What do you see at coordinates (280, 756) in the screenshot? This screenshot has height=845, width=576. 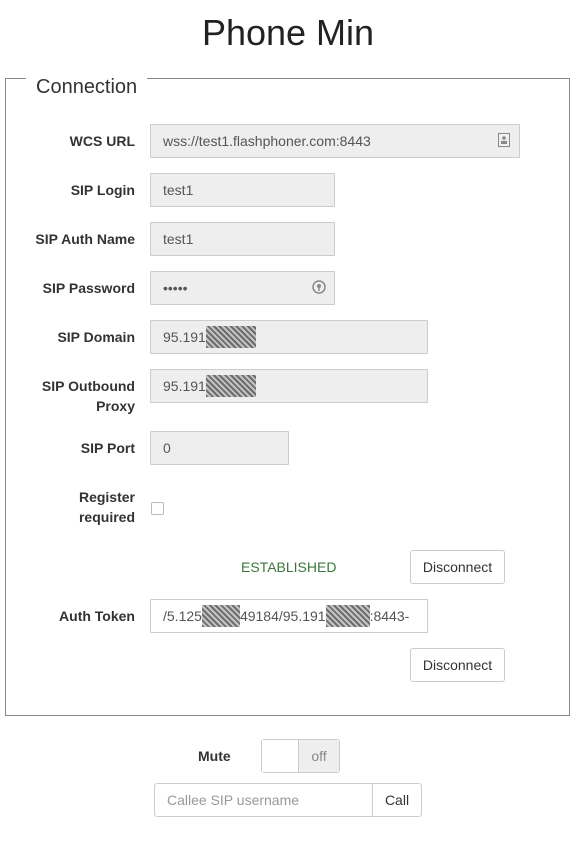 I see `toggle-knob` at bounding box center [280, 756].